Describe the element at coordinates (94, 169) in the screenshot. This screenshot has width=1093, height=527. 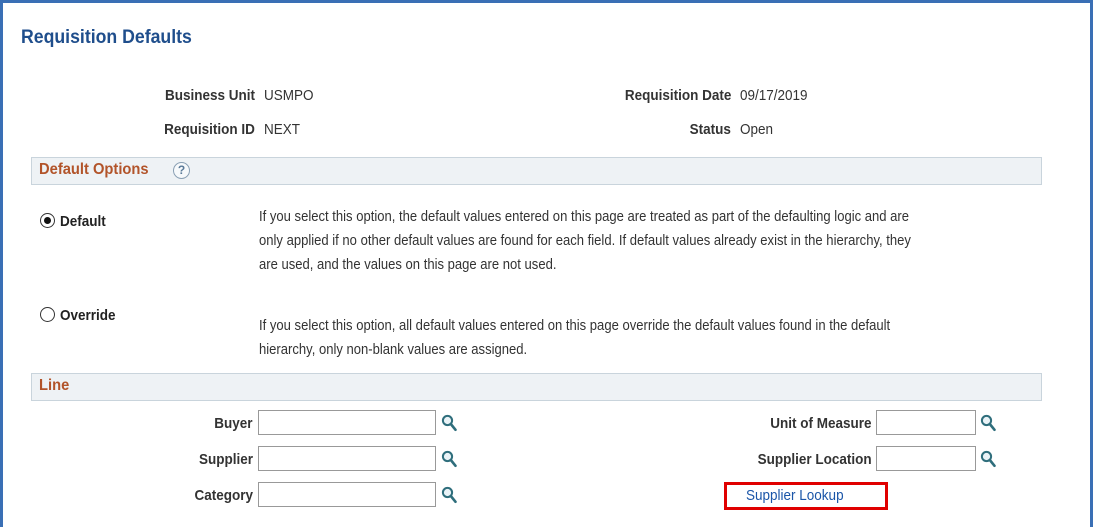
I see `default-options-title: Default Options` at that location.